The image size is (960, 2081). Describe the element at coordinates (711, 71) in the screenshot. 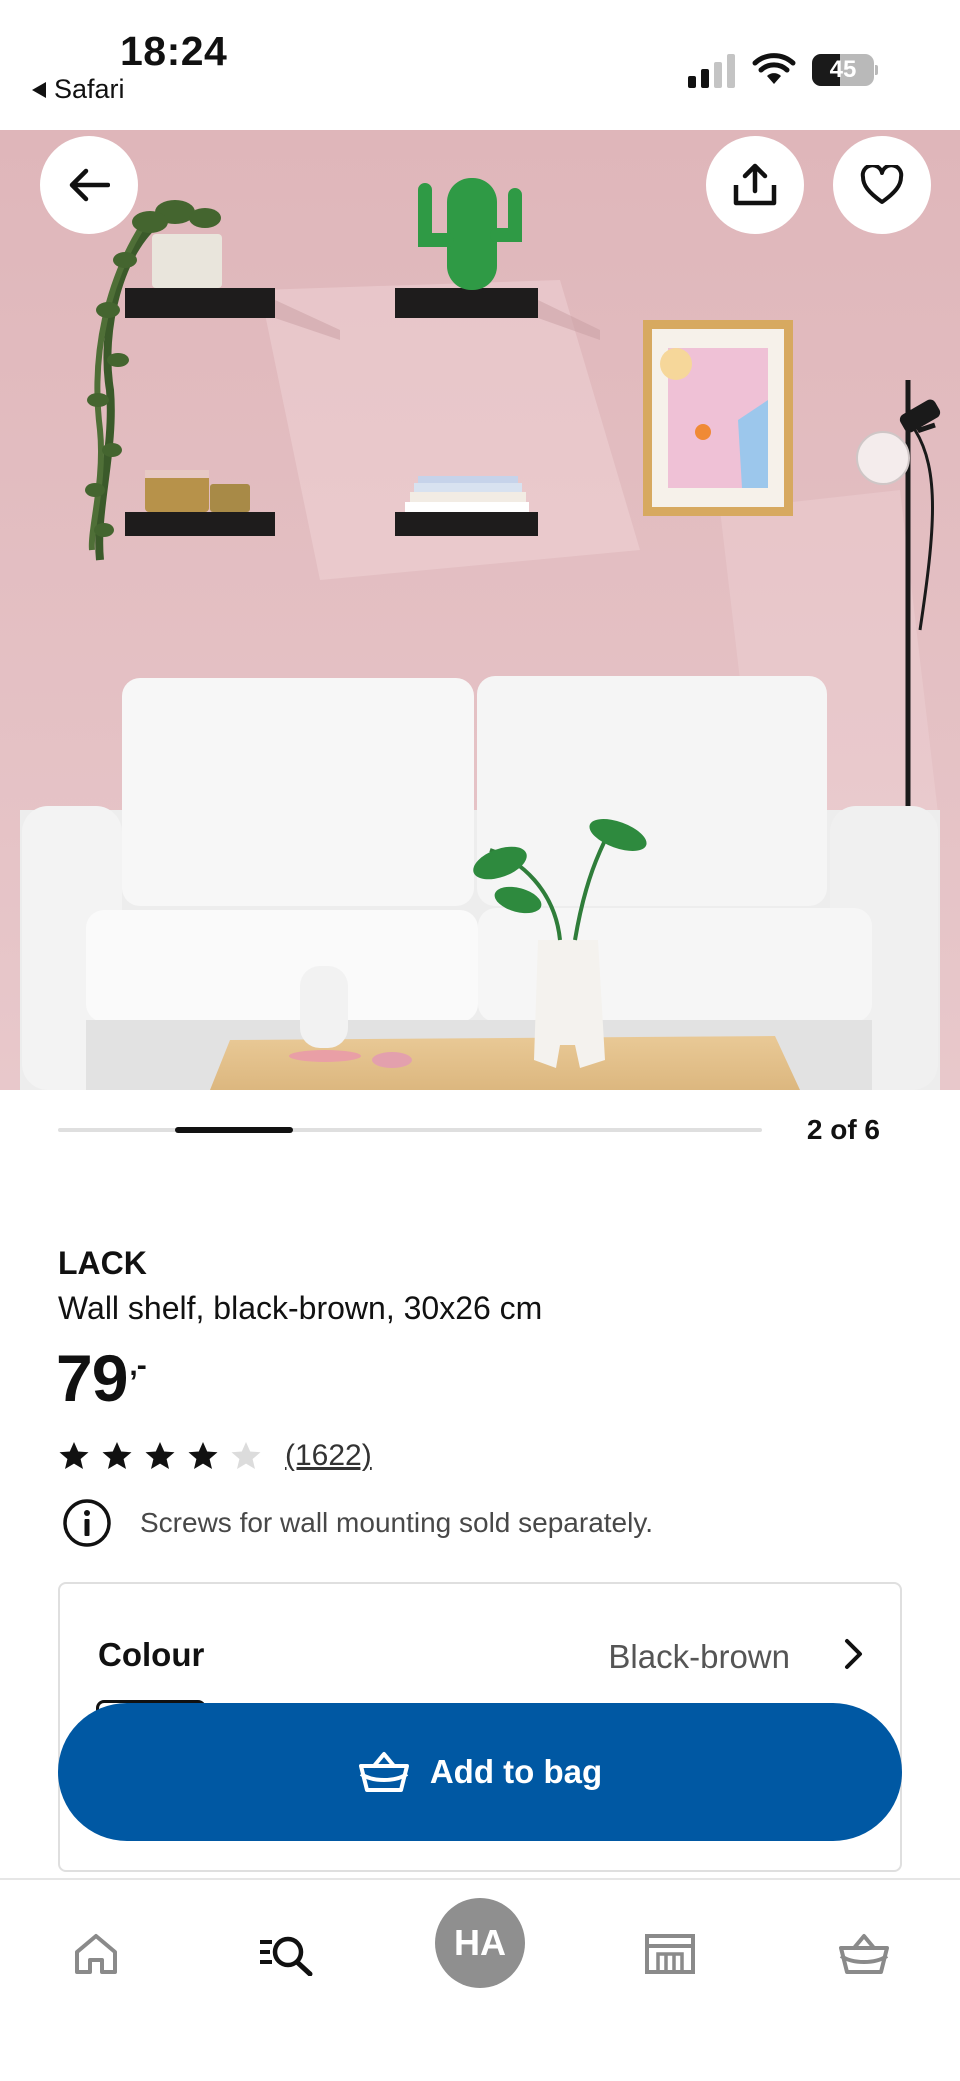

I see `cellular-signal-icon` at that location.